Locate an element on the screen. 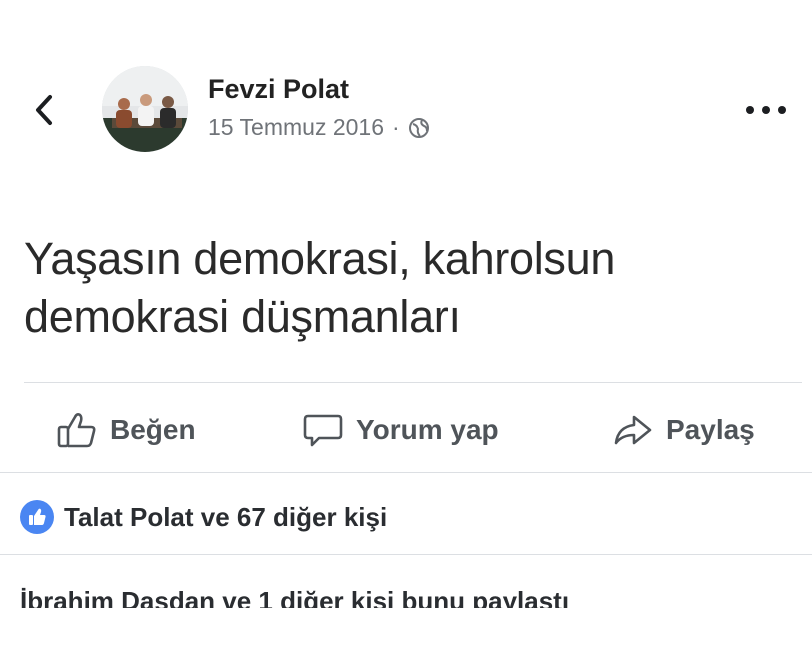  like-label: Beğen is located at coordinates (153, 429).